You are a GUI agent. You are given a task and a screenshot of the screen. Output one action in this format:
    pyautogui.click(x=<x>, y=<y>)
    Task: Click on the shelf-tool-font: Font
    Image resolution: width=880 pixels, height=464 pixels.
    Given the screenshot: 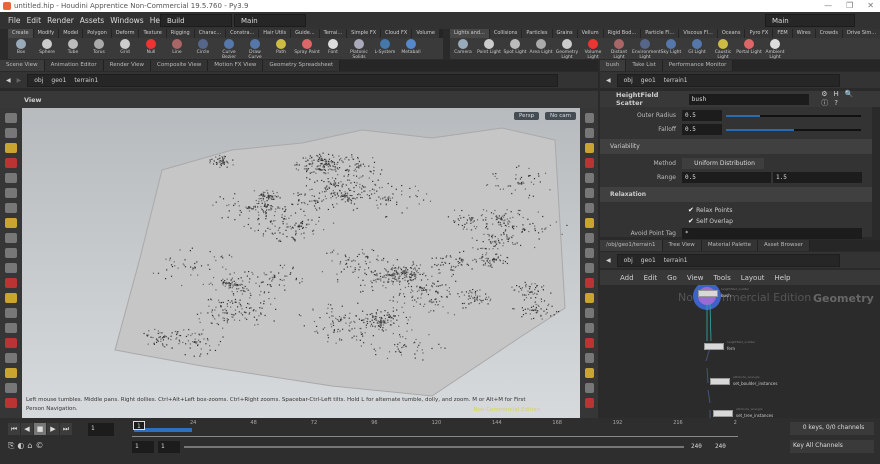 What is the action you would take?
    pyautogui.click(x=333, y=48)
    